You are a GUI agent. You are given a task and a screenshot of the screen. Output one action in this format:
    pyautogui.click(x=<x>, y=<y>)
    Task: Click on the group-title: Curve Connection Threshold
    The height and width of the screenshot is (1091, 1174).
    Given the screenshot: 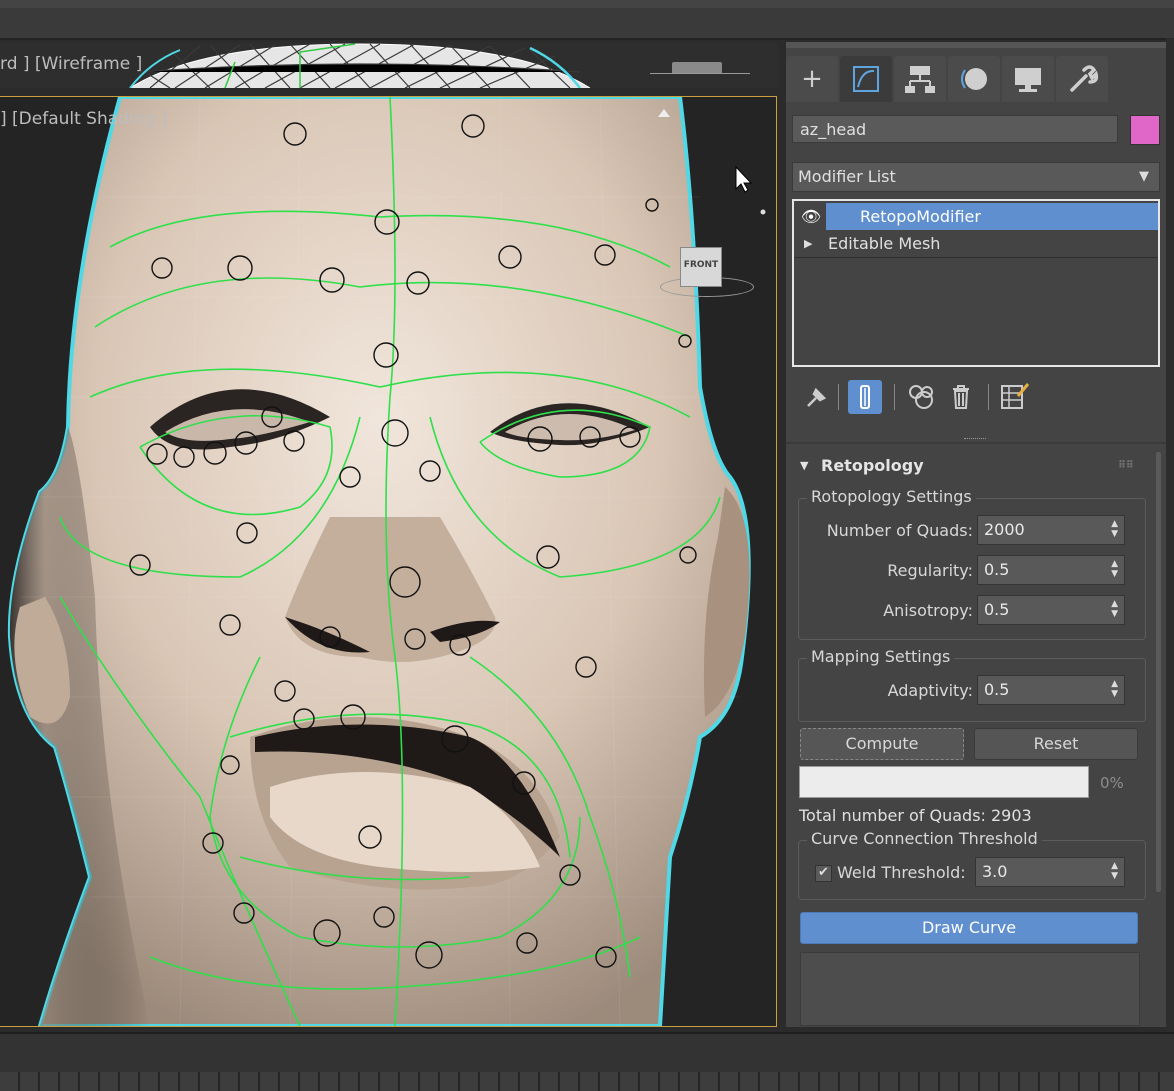 What is the action you would take?
    pyautogui.click(x=924, y=838)
    